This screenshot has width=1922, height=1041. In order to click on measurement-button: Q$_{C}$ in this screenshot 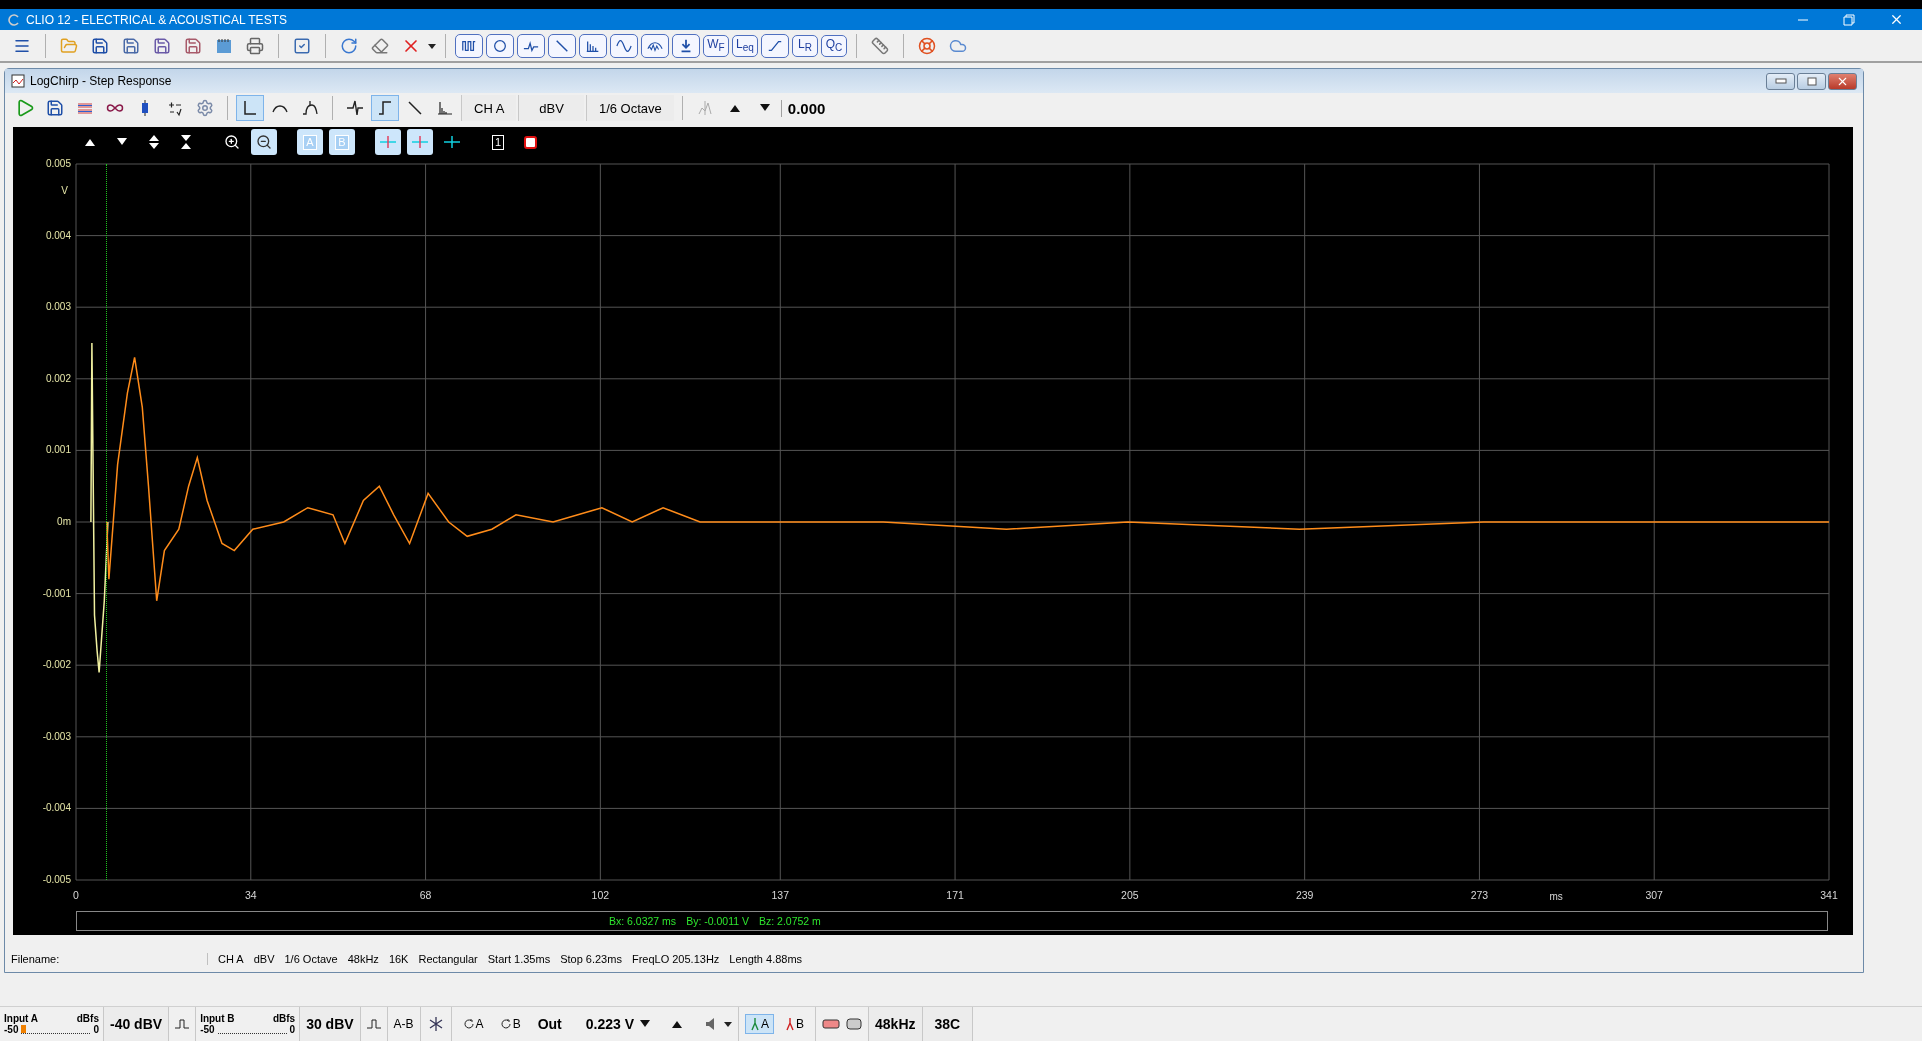, I will do `click(834, 45)`.